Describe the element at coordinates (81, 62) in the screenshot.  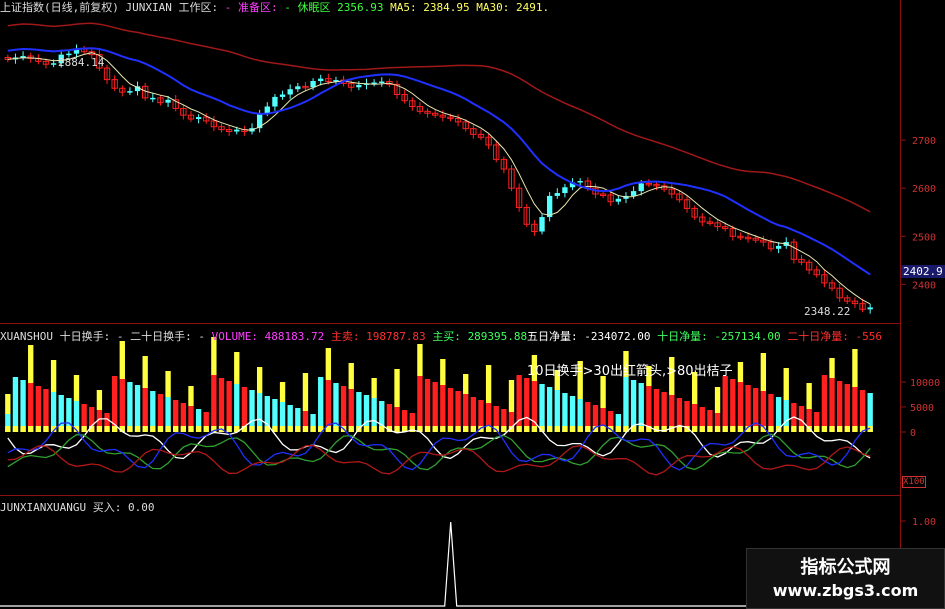
I see `high-annotation: 2884.14` at that location.